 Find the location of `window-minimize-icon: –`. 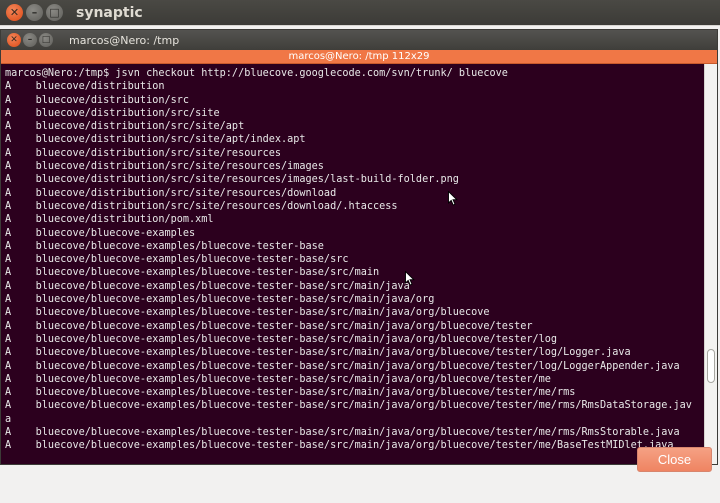

window-minimize-icon: – is located at coordinates (34, 12).